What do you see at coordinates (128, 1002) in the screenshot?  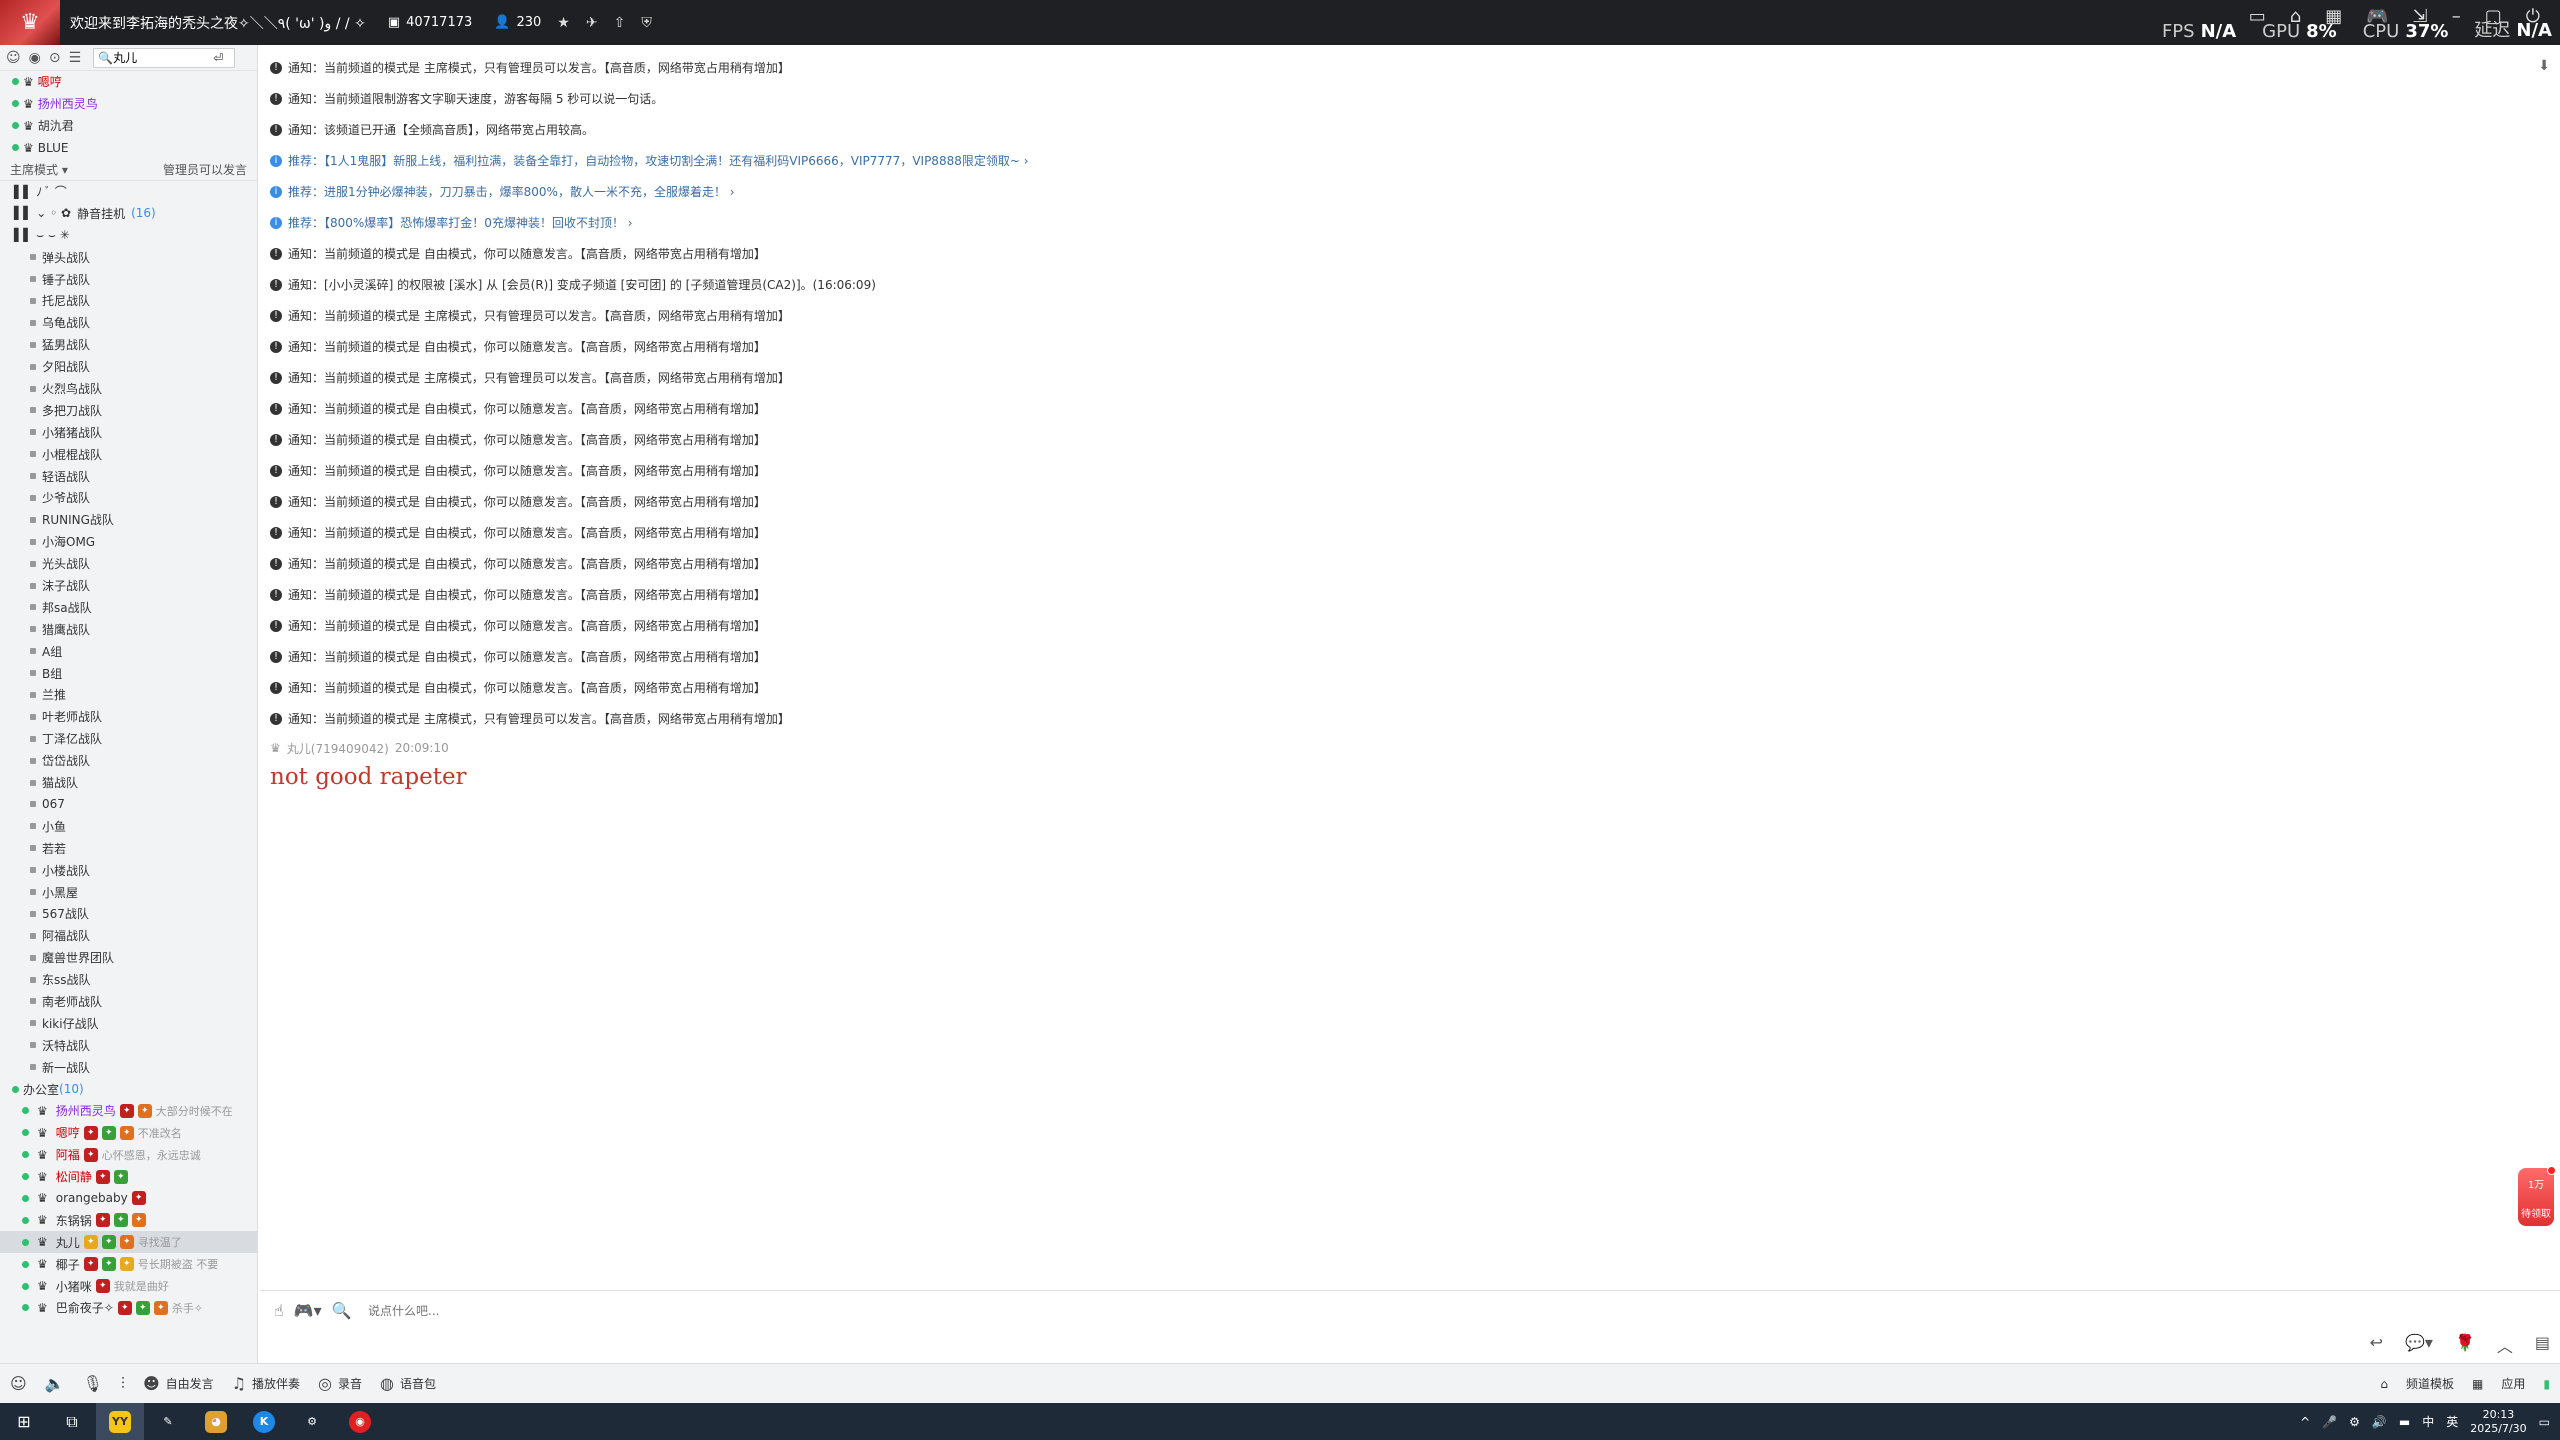 I see `channel-item: 南老师战队` at bounding box center [128, 1002].